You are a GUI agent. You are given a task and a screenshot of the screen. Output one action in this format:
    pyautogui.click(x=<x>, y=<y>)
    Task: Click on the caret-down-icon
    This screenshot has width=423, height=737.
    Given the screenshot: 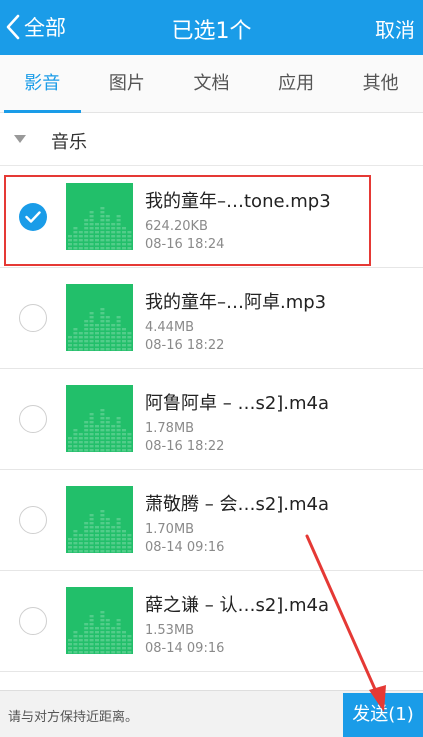 What is the action you would take?
    pyautogui.click(x=20, y=139)
    